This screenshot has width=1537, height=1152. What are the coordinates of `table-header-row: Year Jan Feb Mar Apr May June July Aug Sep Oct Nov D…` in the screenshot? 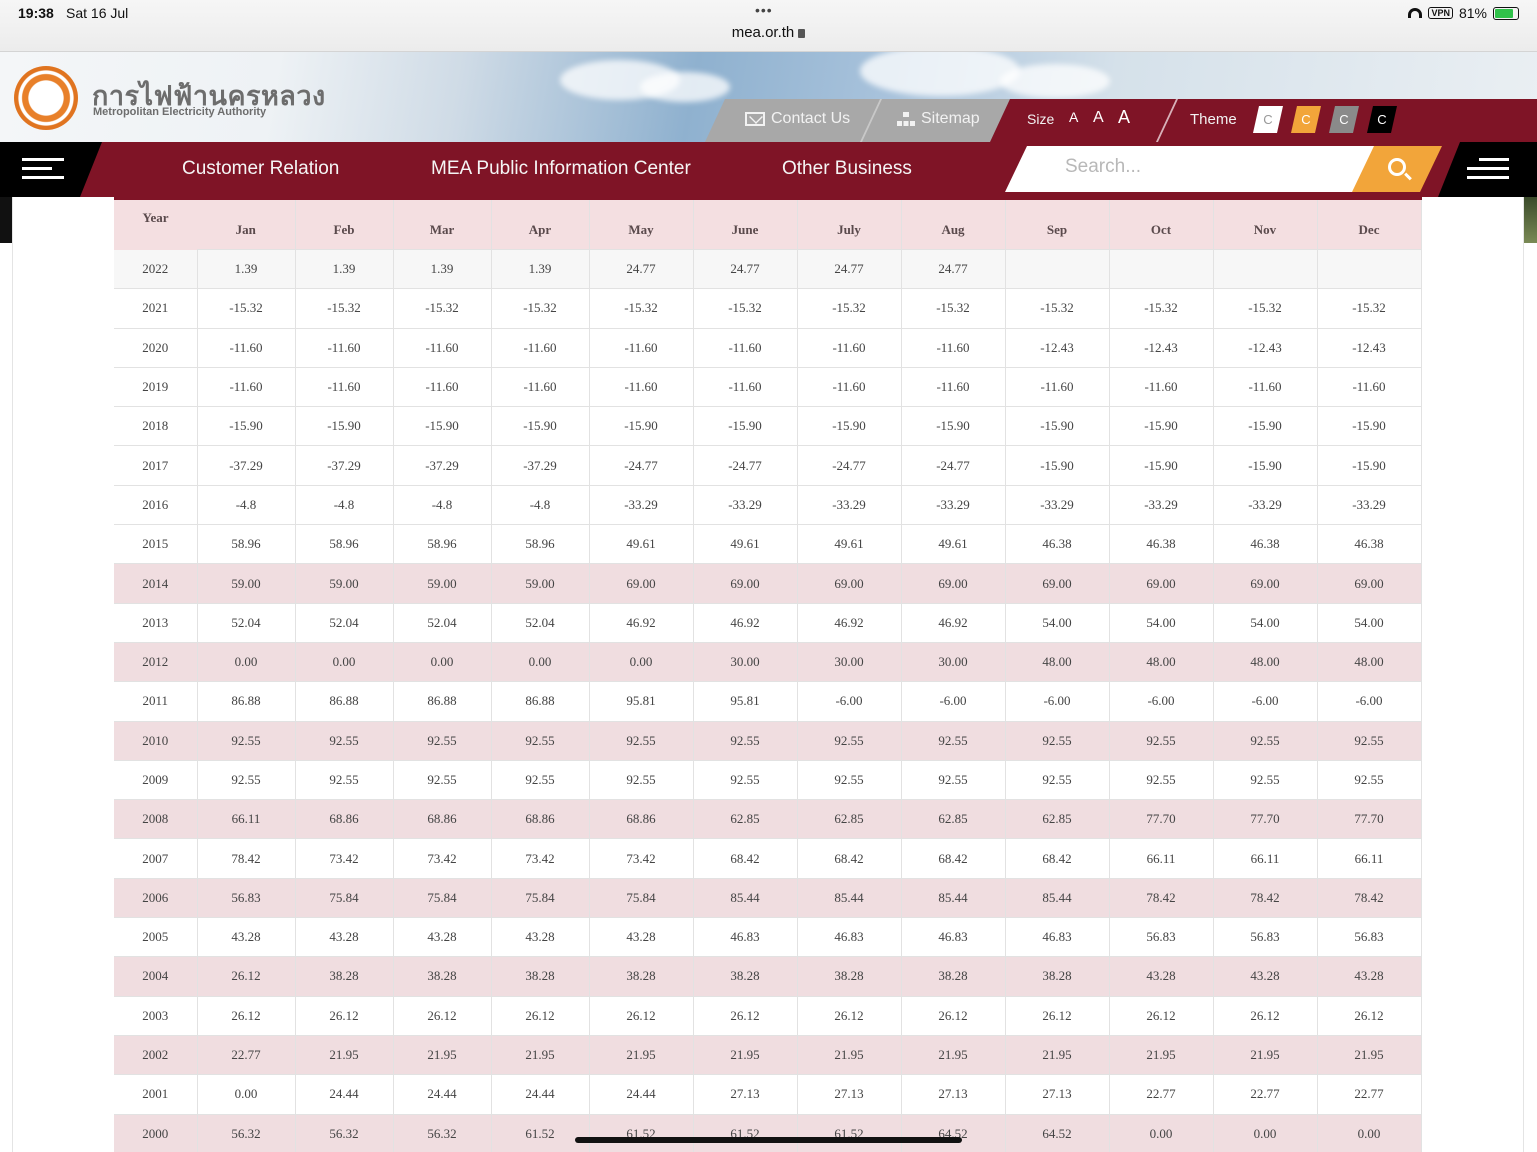 It's located at (768, 223).